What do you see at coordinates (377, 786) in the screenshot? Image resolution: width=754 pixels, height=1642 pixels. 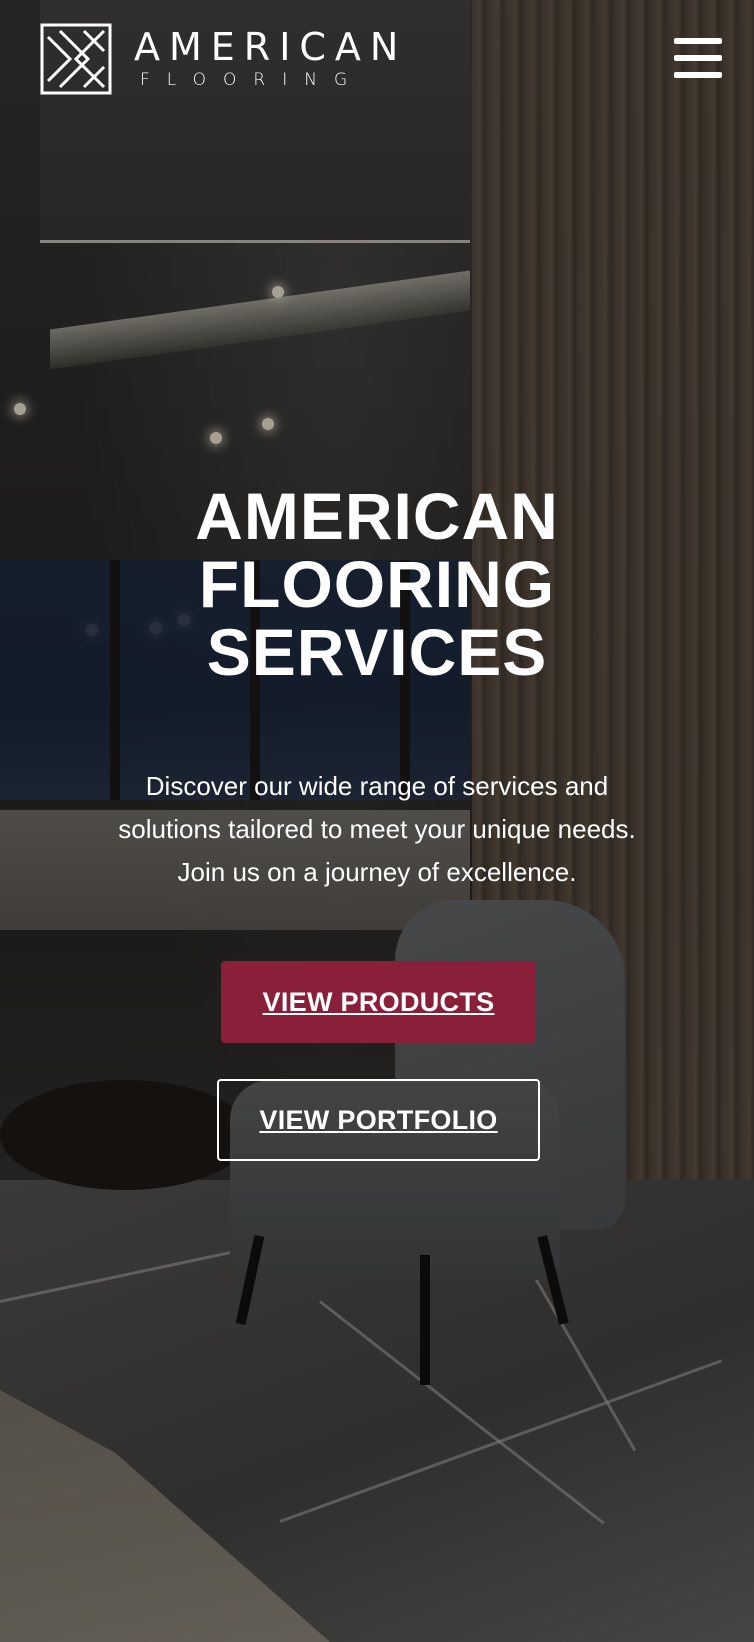 I see `hero-subtitle-line: Discover our wide range of services and` at bounding box center [377, 786].